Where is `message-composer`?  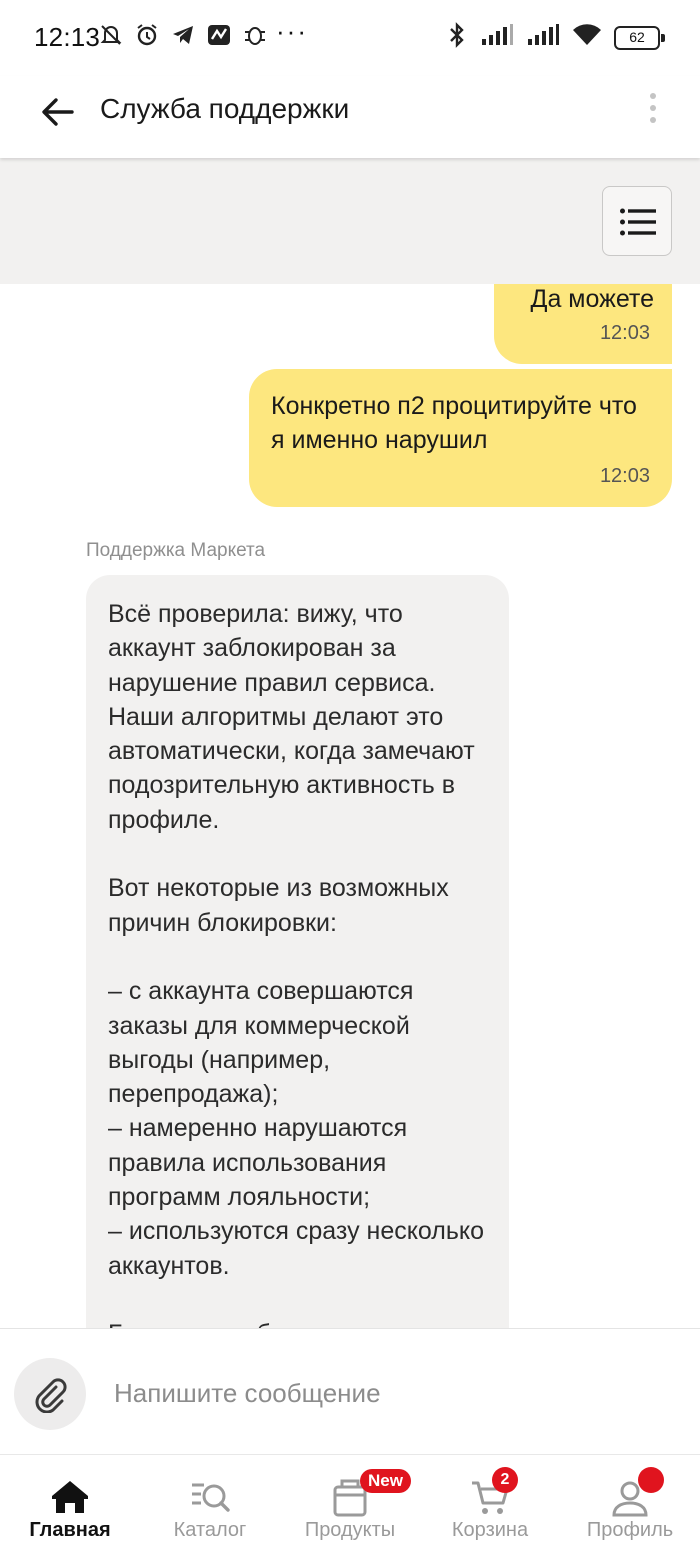
message-composer is located at coordinates (350, 1391).